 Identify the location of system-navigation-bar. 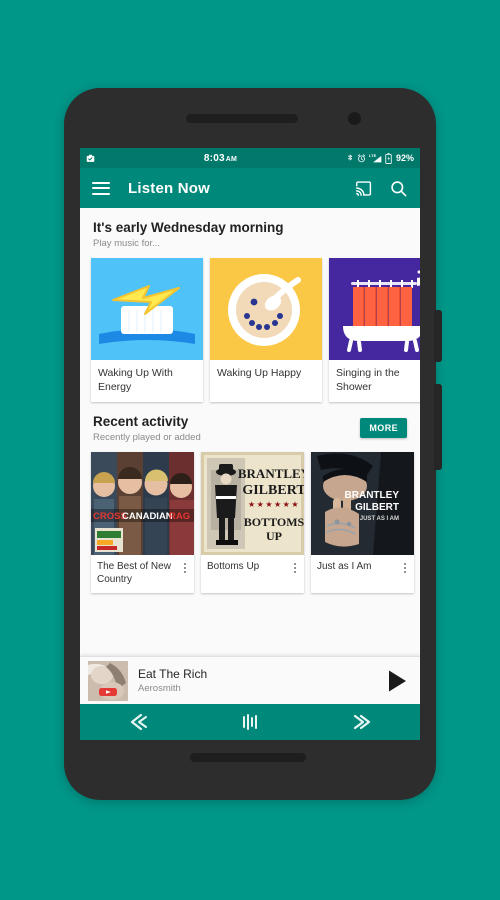
(250, 722).